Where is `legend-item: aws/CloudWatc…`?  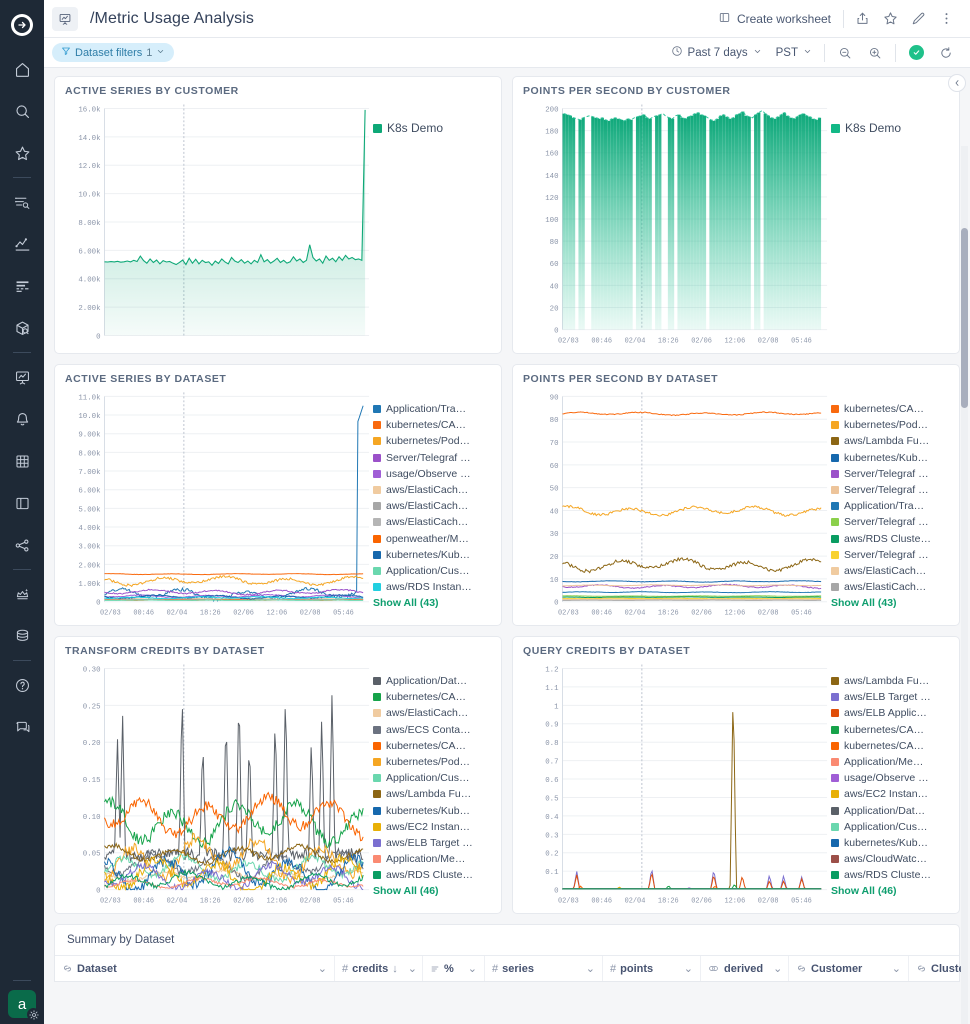
legend-item: aws/CloudWatc… is located at coordinates (890, 859).